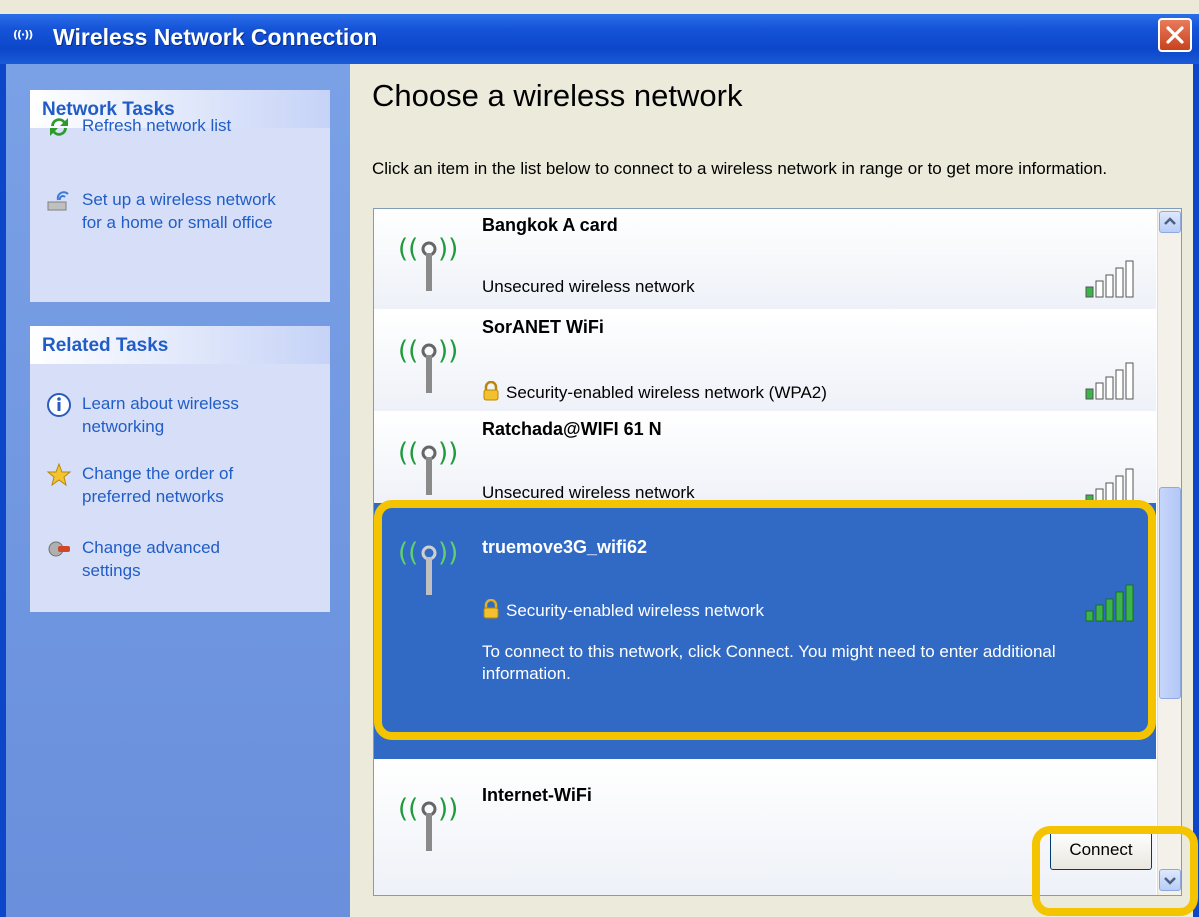 The width and height of the screenshot is (1199, 917). Describe the element at coordinates (59, 474) in the screenshot. I see `star-icon` at that location.